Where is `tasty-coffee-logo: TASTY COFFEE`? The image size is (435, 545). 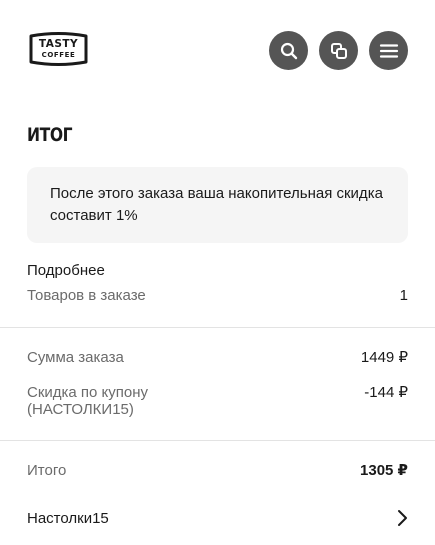 tasty-coffee-logo: TASTY COFFEE is located at coordinates (58, 49).